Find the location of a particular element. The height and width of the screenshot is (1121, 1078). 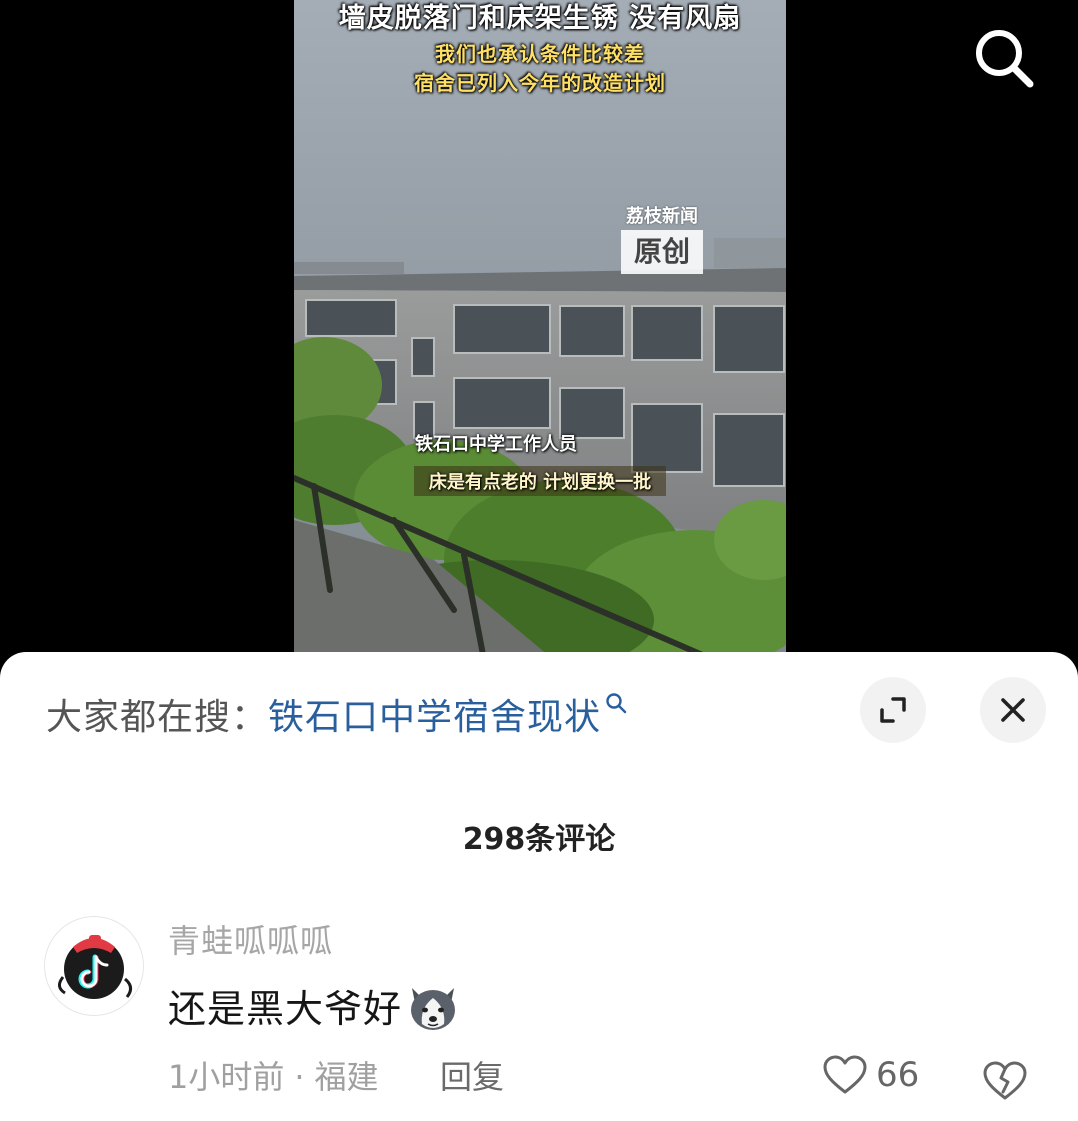

video-caption-line2: 我们也承认条件比较差 is located at coordinates (540, 54).